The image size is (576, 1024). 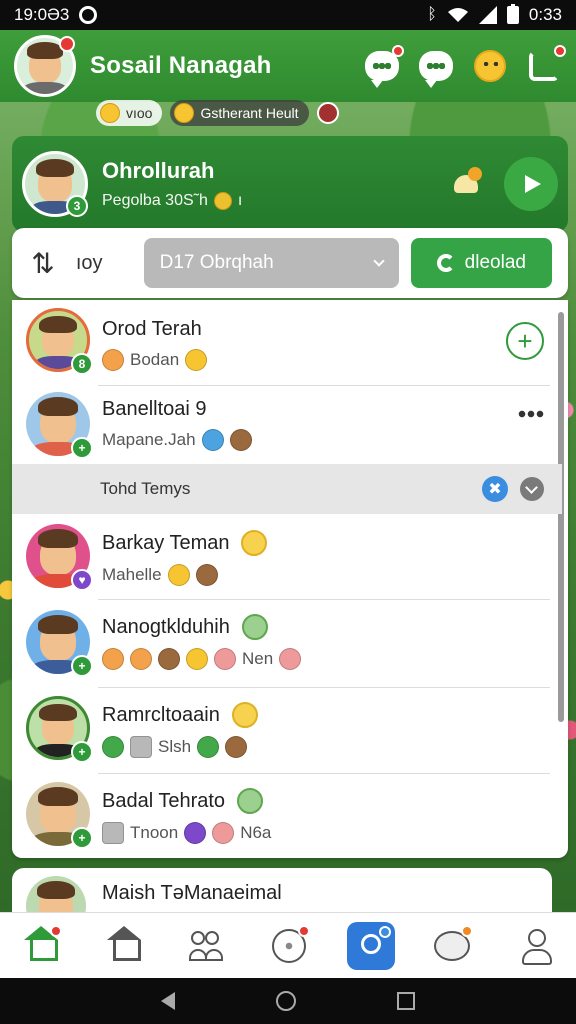 I want to click on contact-name: Badal Tehrato, so click(x=322, y=801).